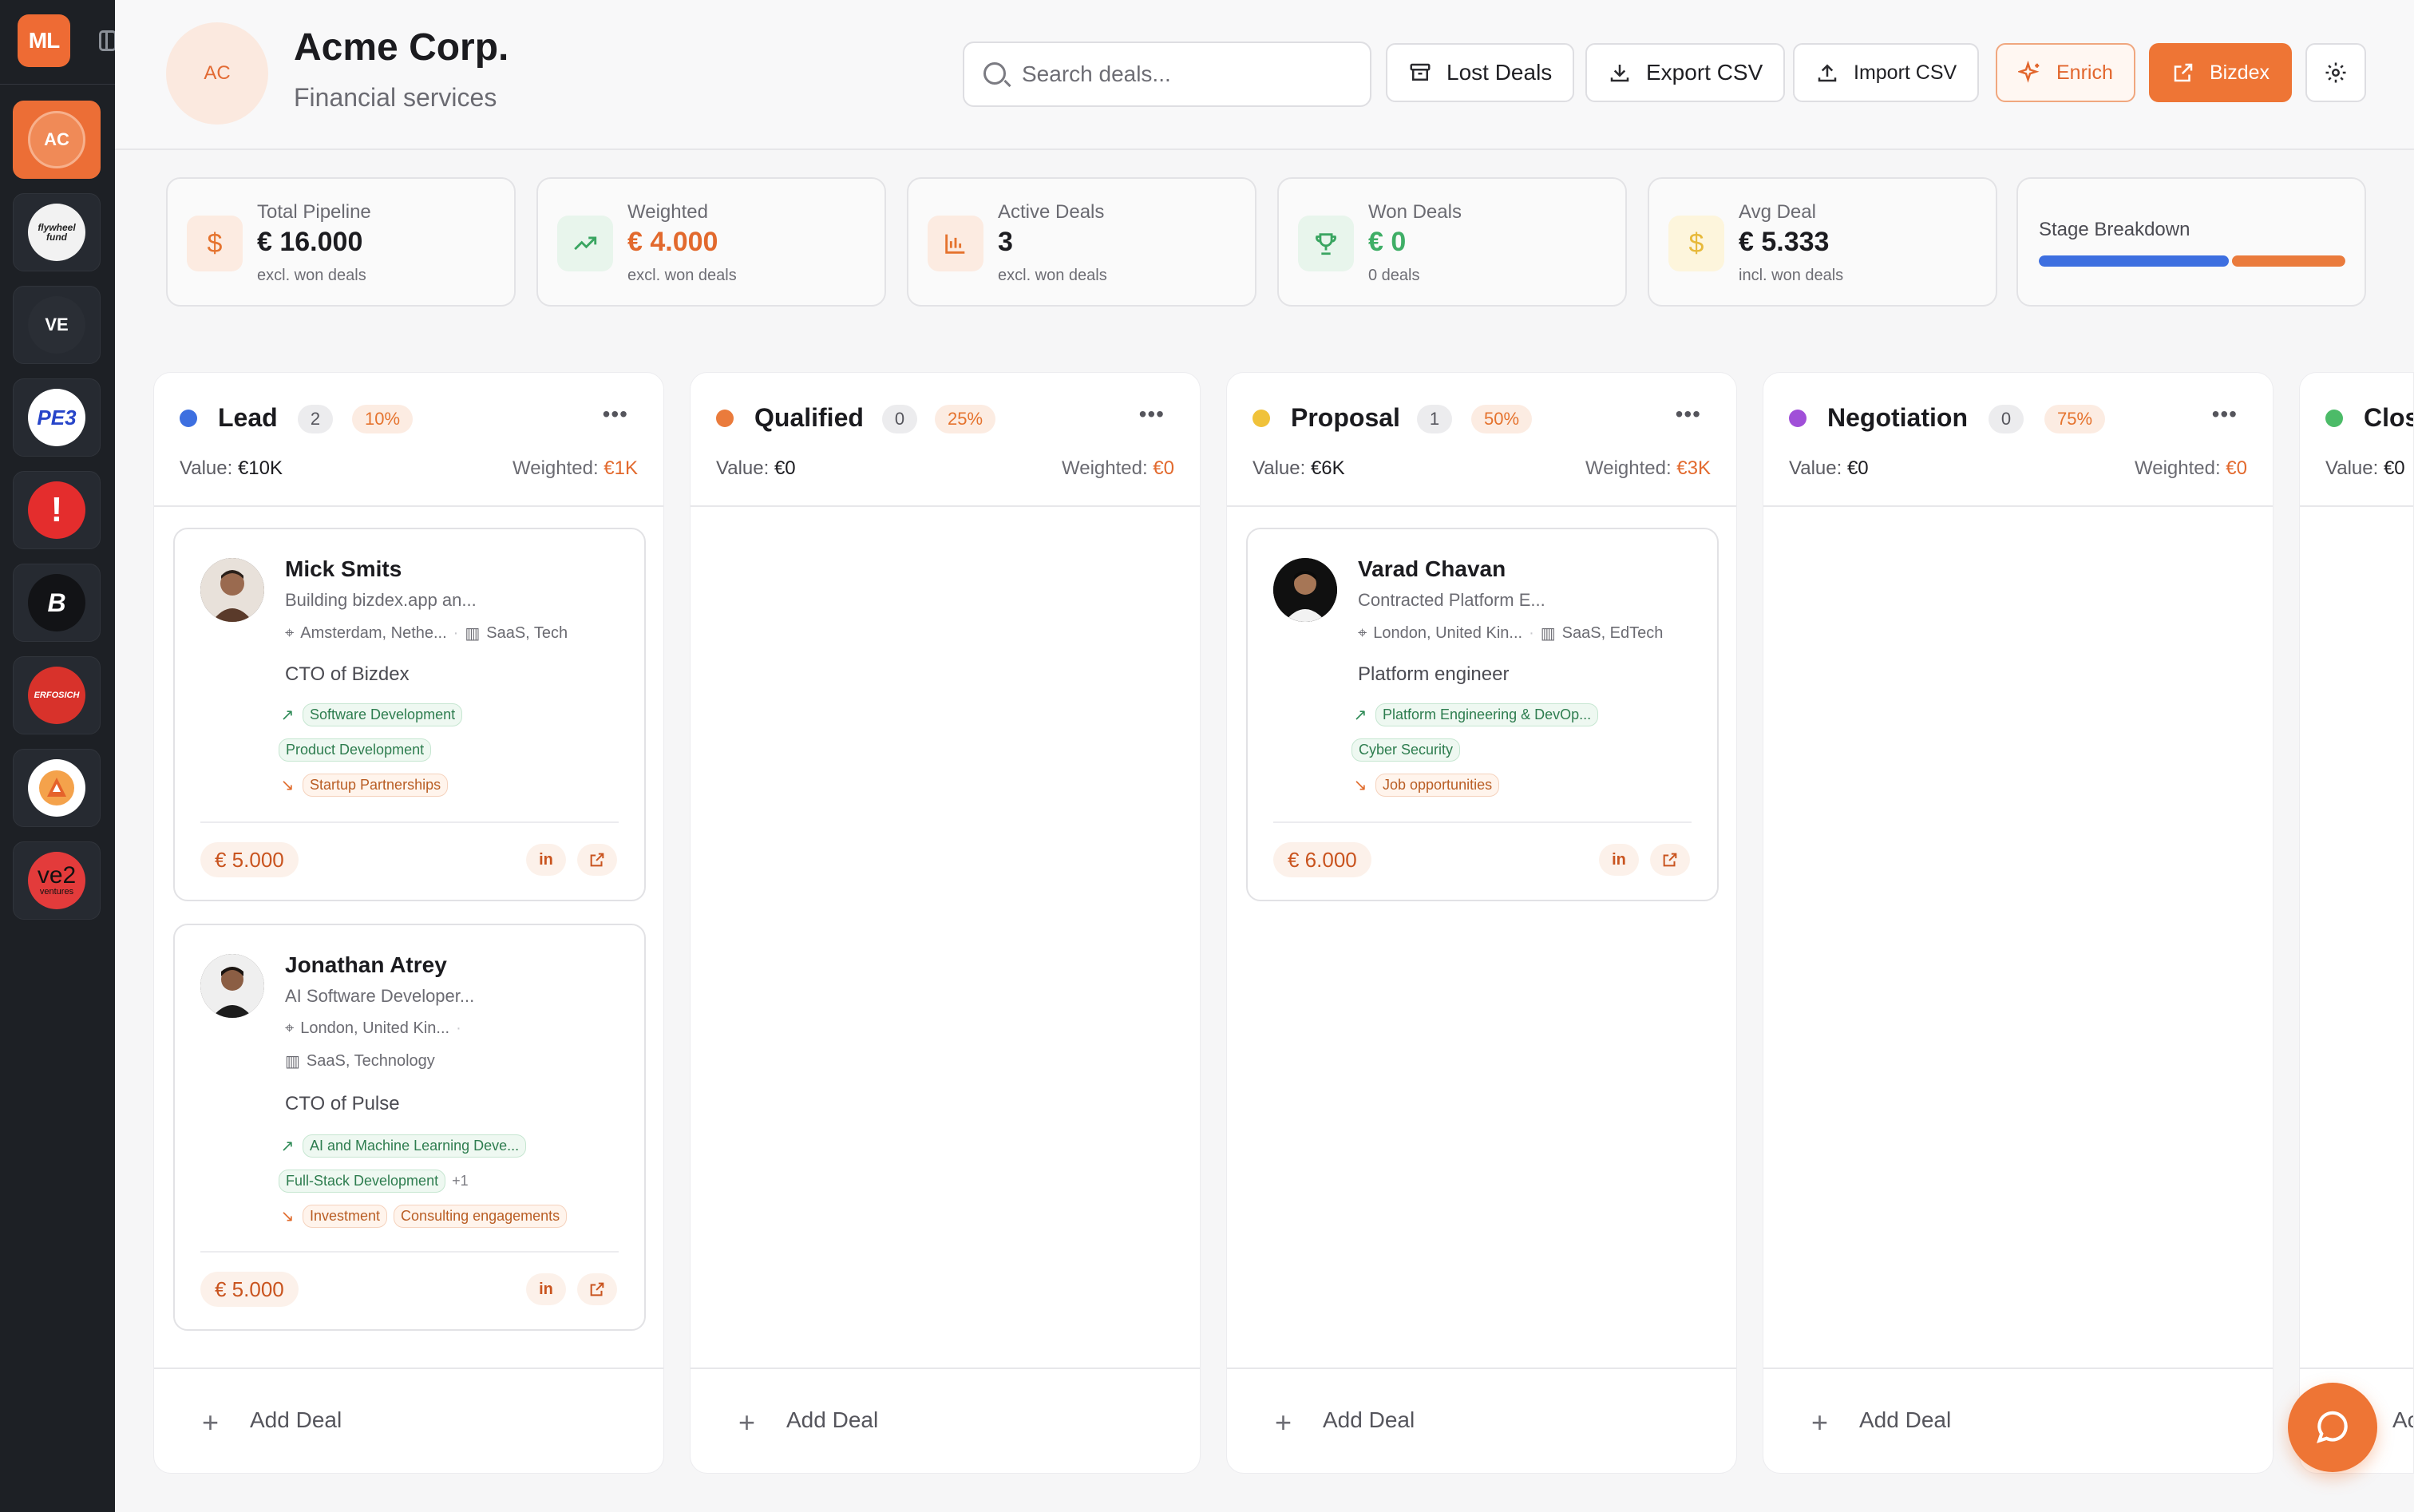  I want to click on enrich-button: Enrich, so click(2065, 72).